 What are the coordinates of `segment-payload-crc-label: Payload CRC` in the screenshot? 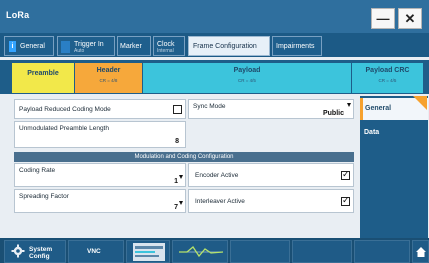 It's located at (387, 70).